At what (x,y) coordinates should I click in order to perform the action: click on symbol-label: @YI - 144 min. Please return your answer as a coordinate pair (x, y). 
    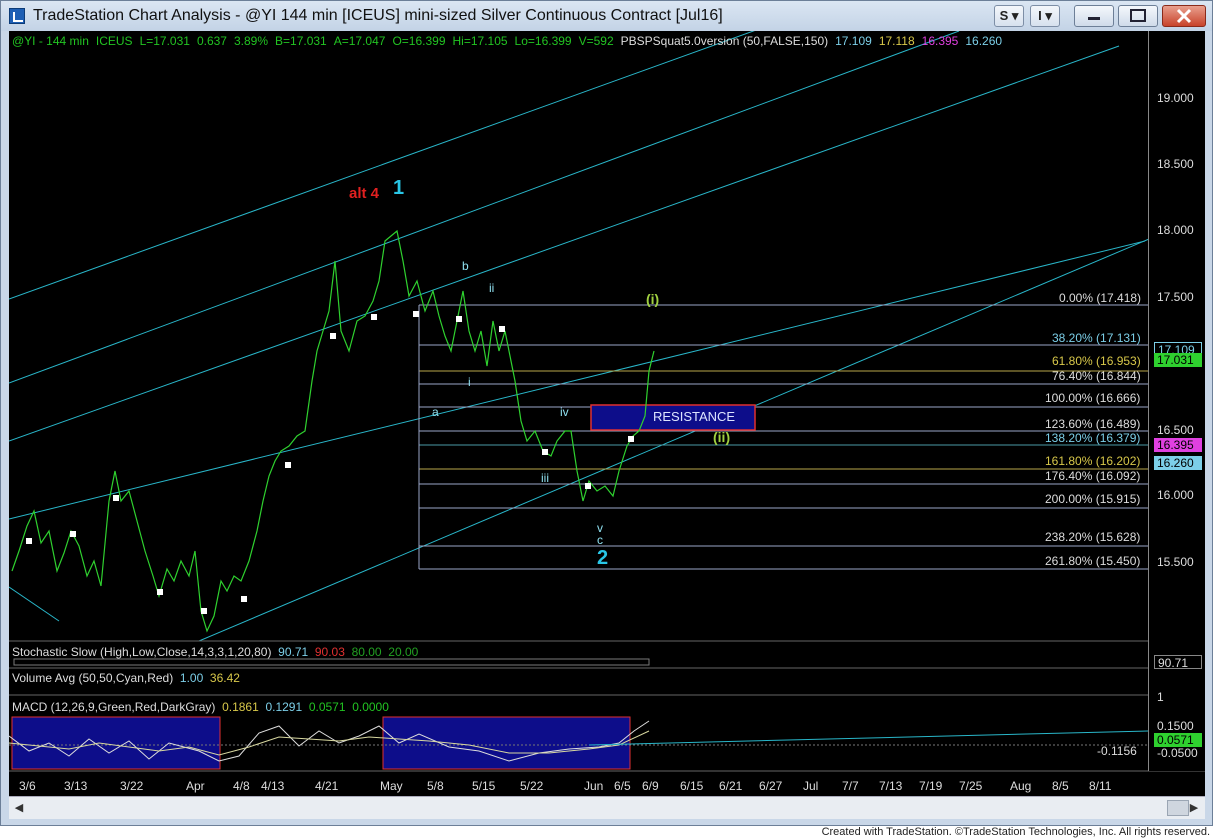
    Looking at the image, I should click on (50, 41).